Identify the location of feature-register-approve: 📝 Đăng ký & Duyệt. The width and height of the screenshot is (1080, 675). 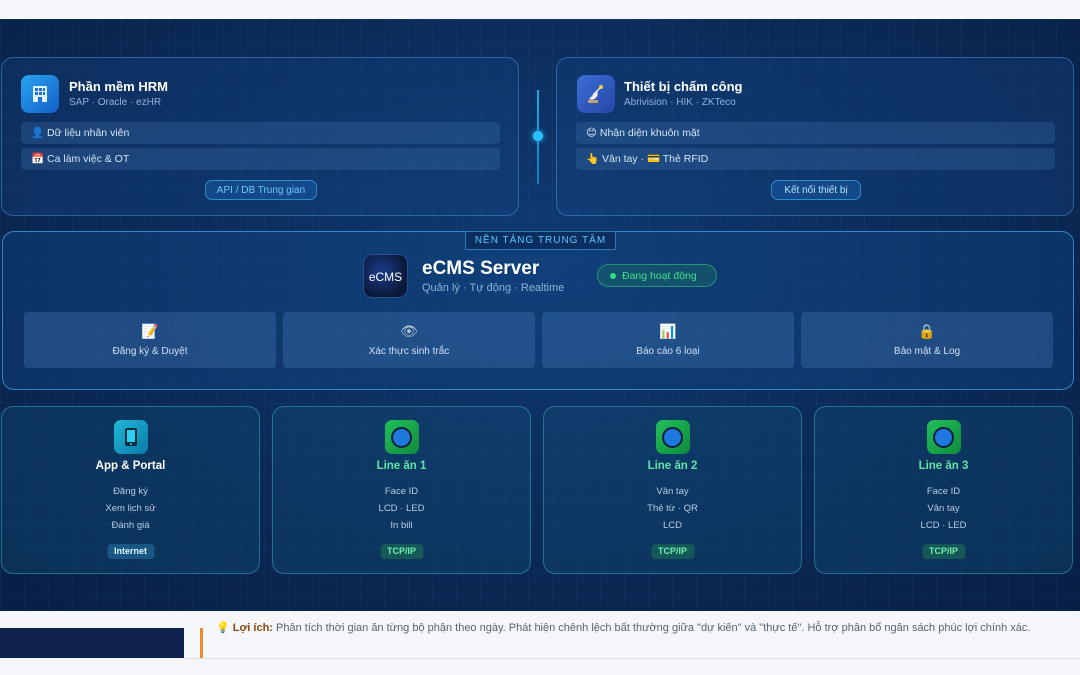
(150, 340).